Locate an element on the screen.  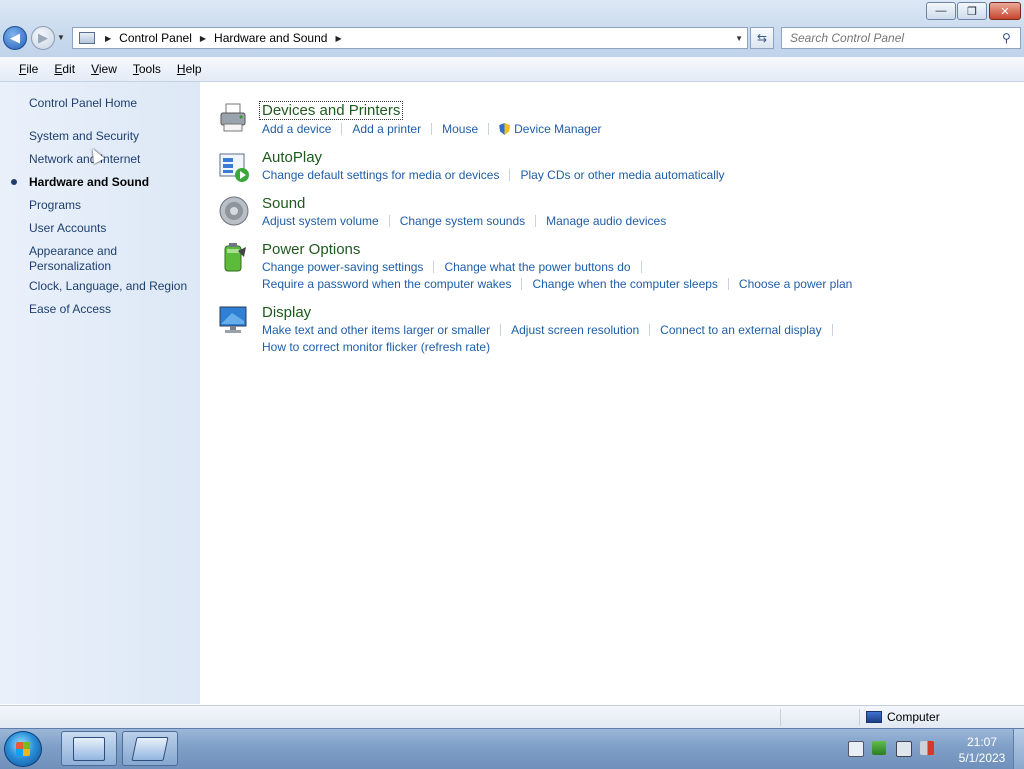
autoplay-icon is located at coordinates (234, 167).